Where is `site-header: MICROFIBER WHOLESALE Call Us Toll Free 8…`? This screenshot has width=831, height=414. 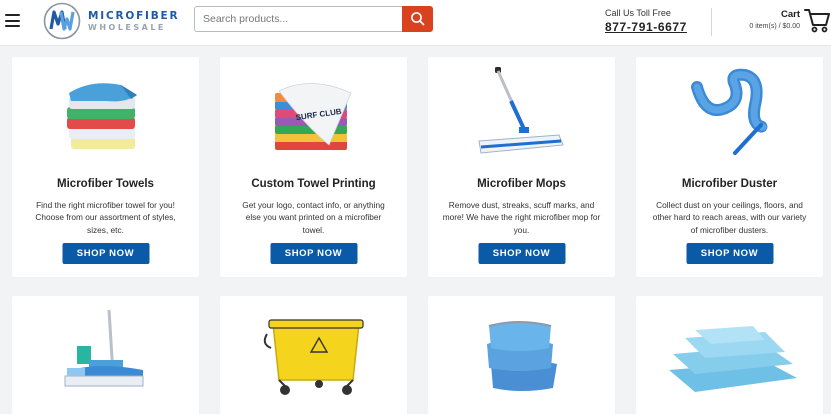 site-header: MICROFIBER WHOLESALE Call Us Toll Free 8… is located at coordinates (415, 23).